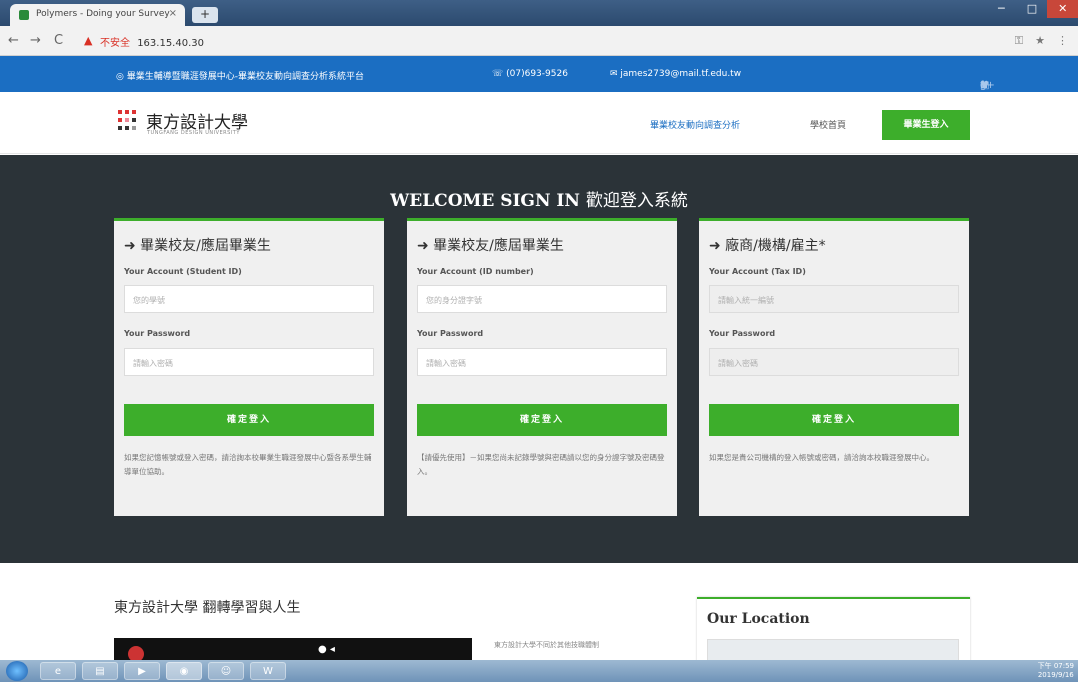 This screenshot has width=1078, height=682. Describe the element at coordinates (326, 649) in the screenshot. I see `video-controls-icon: ● ◂` at that location.